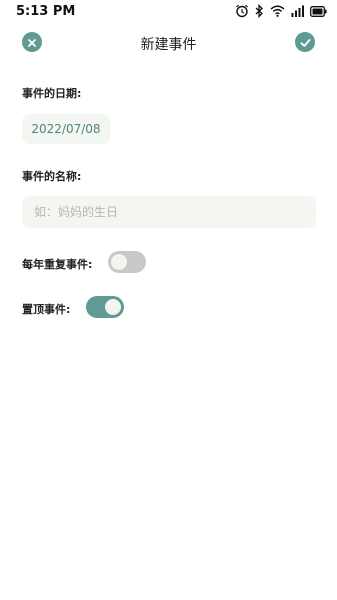 Image resolution: width=337 pixels, height=600 pixels. I want to click on event-date-field: 2022/07/08, so click(66, 129).